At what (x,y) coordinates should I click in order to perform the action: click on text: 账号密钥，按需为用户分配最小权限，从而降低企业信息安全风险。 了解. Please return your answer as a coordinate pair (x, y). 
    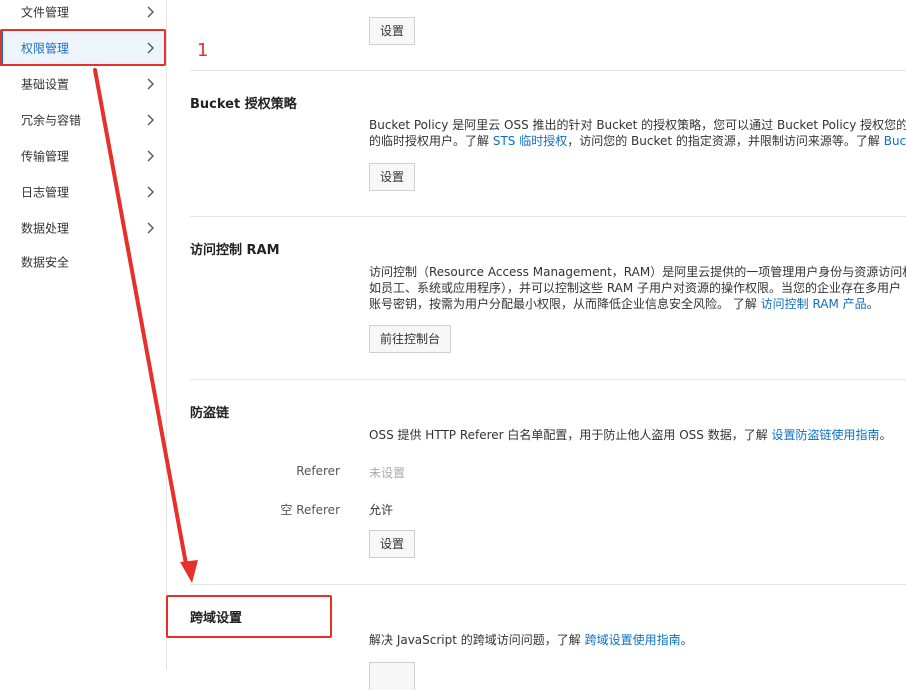
    Looking at the image, I should click on (565, 304).